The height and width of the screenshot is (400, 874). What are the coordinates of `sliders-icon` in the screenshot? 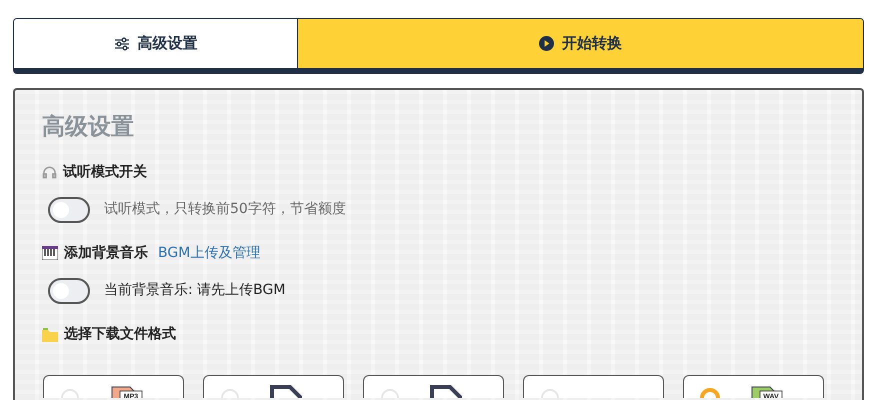 It's located at (122, 43).